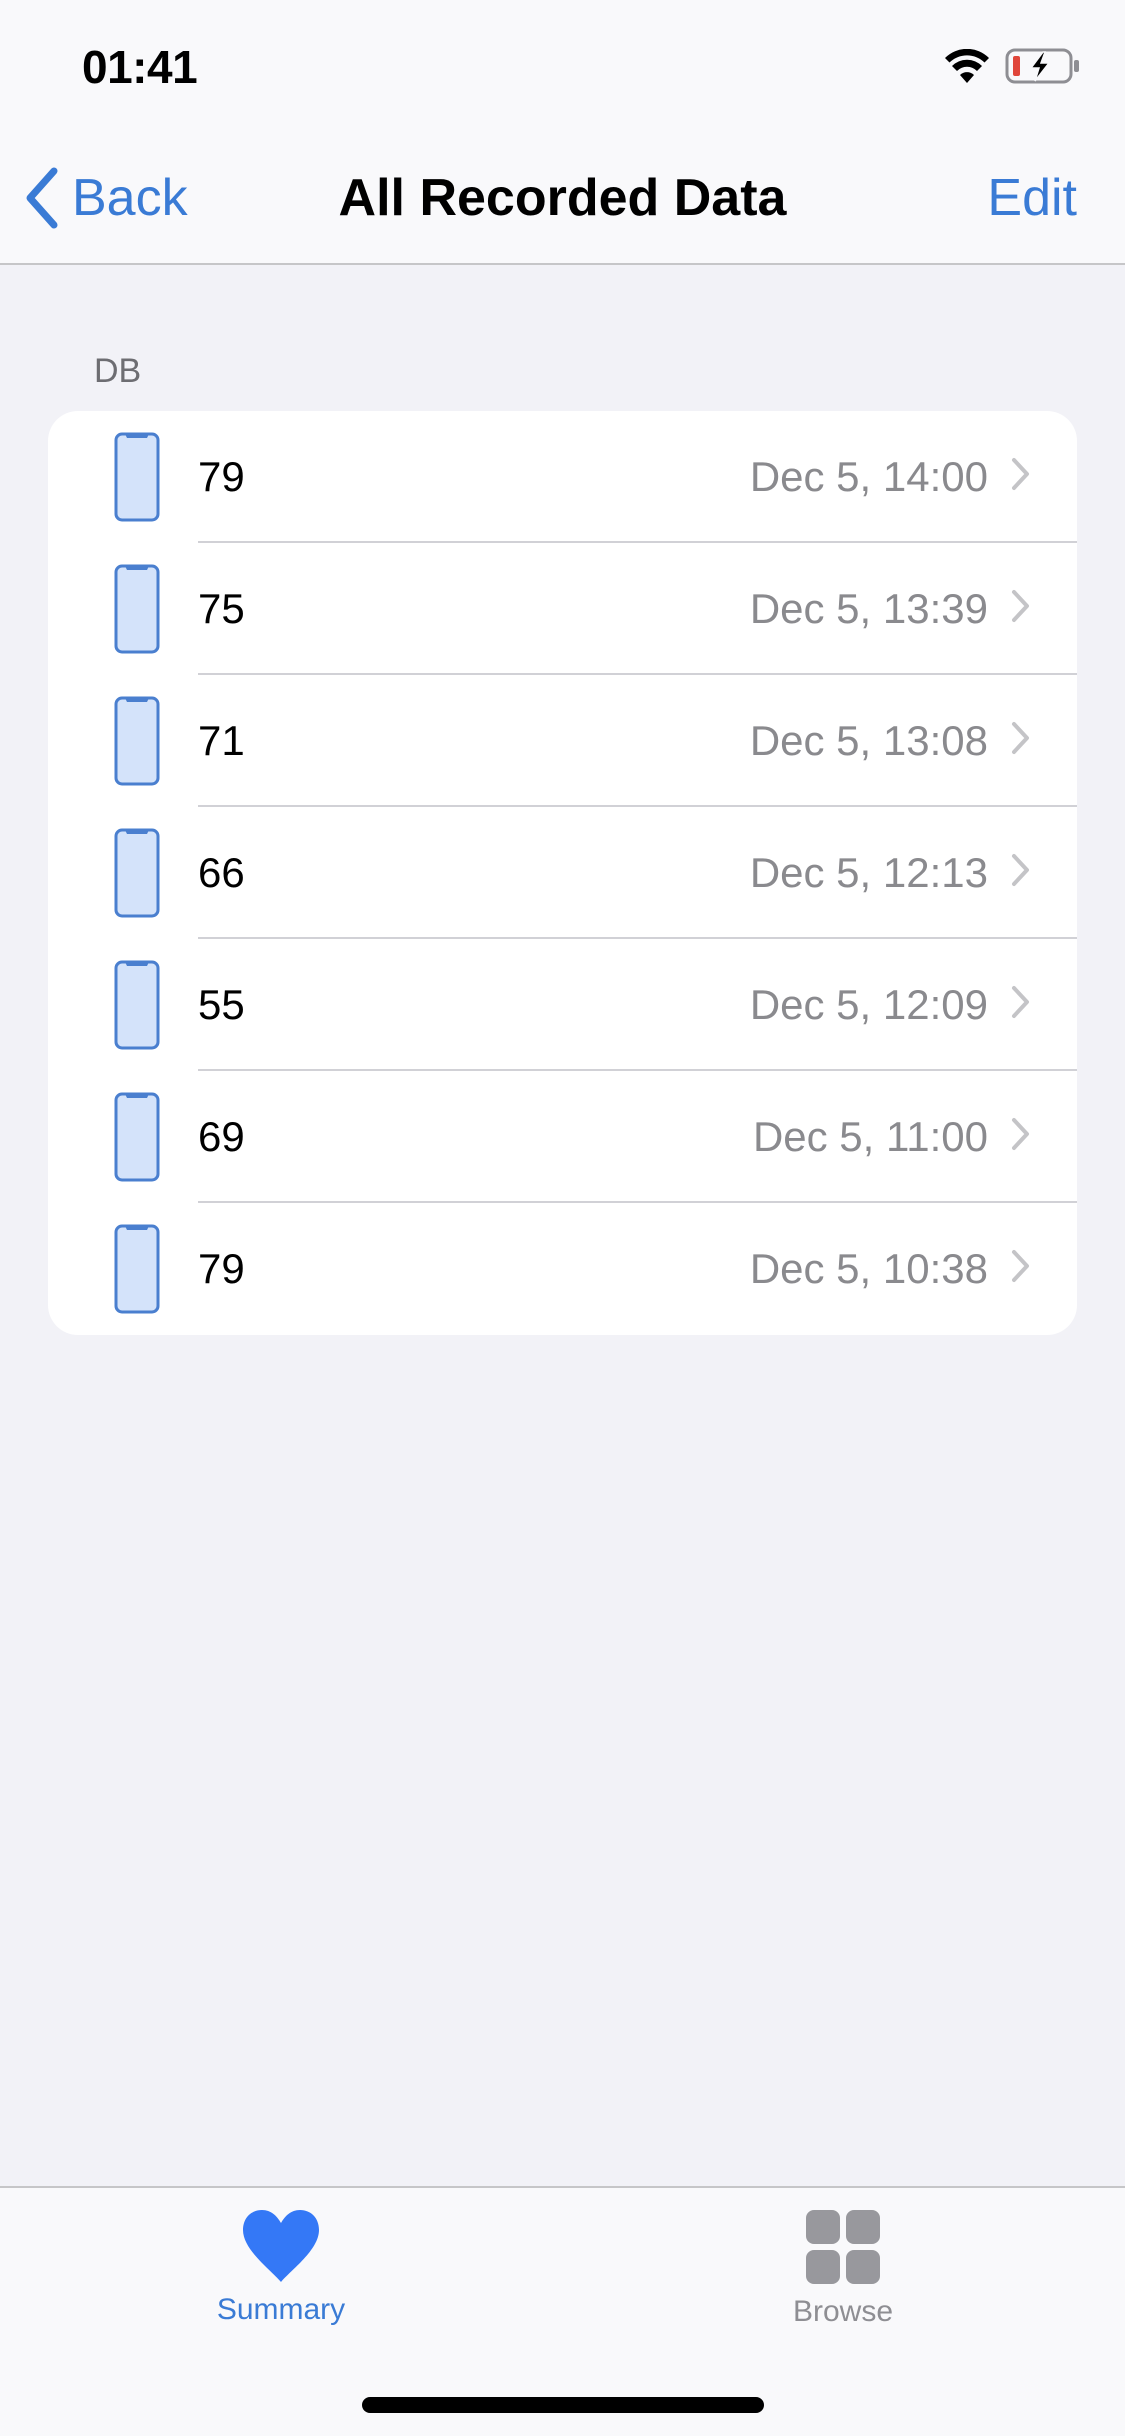  I want to click on edit-button: Edit, so click(1032, 198).